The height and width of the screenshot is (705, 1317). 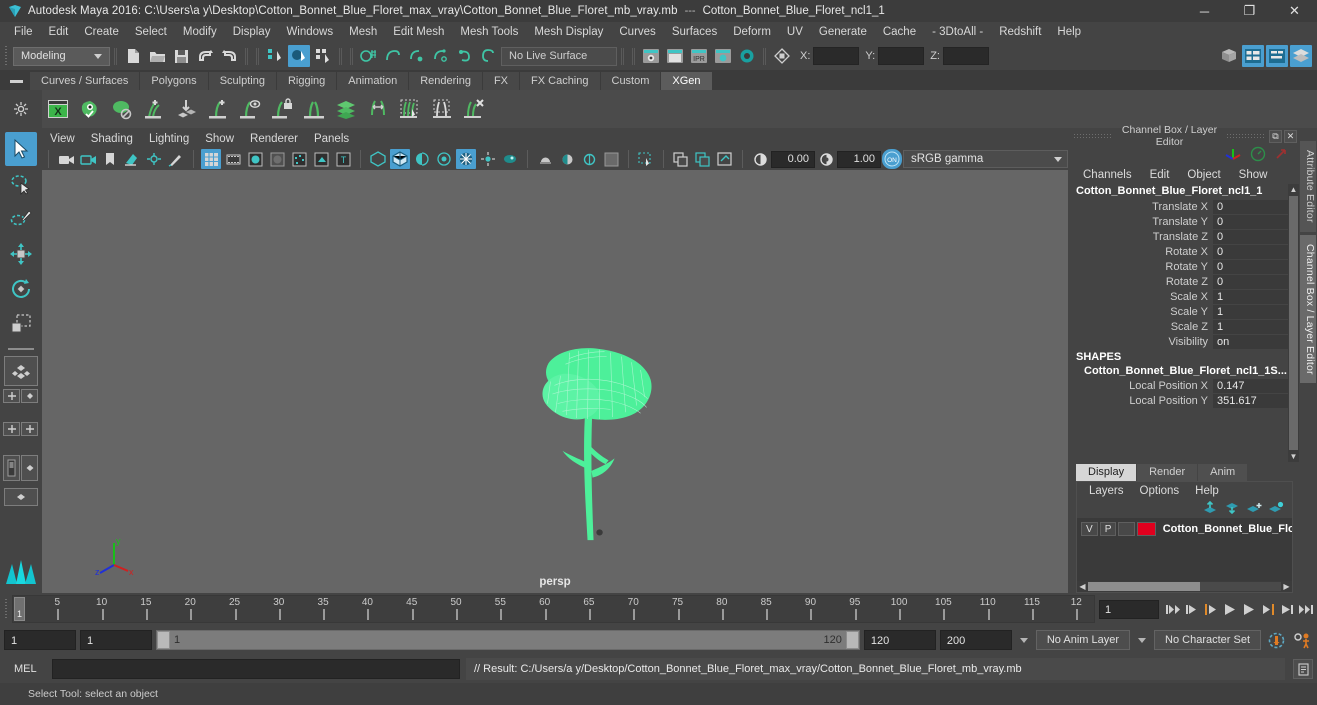 What do you see at coordinates (1179, 221) in the screenshot?
I see `channel-row: Translate Y 0` at bounding box center [1179, 221].